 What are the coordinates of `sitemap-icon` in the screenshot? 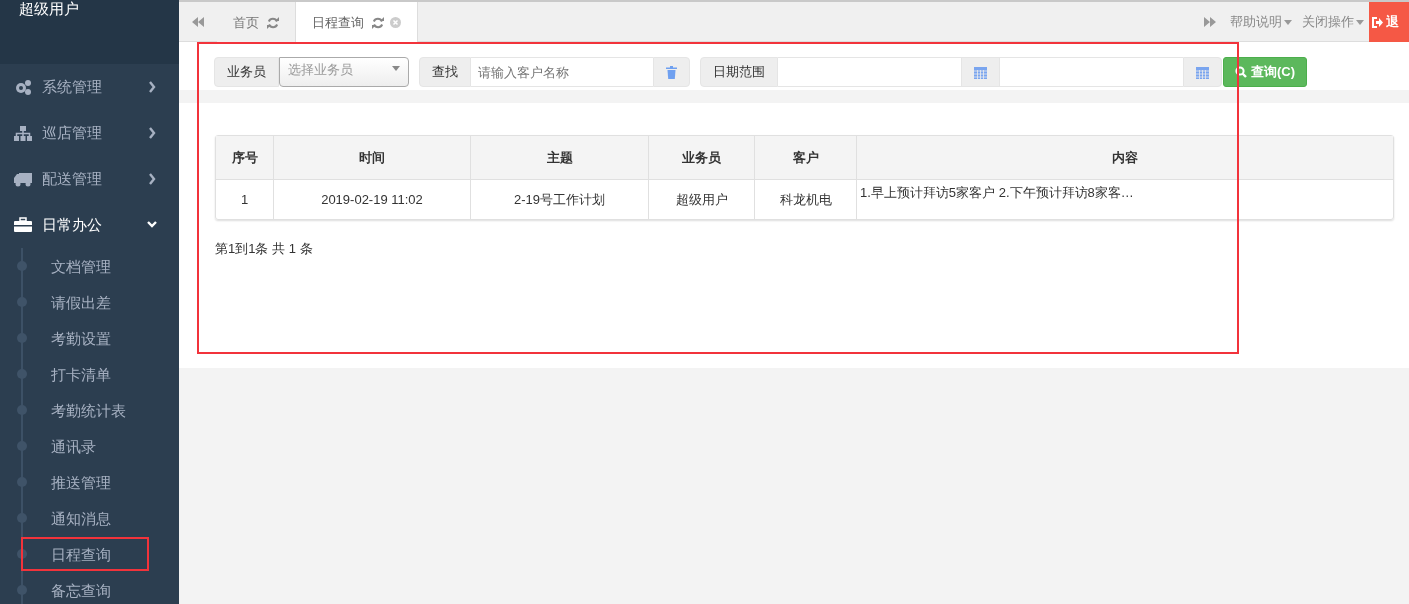 It's located at (23, 133).